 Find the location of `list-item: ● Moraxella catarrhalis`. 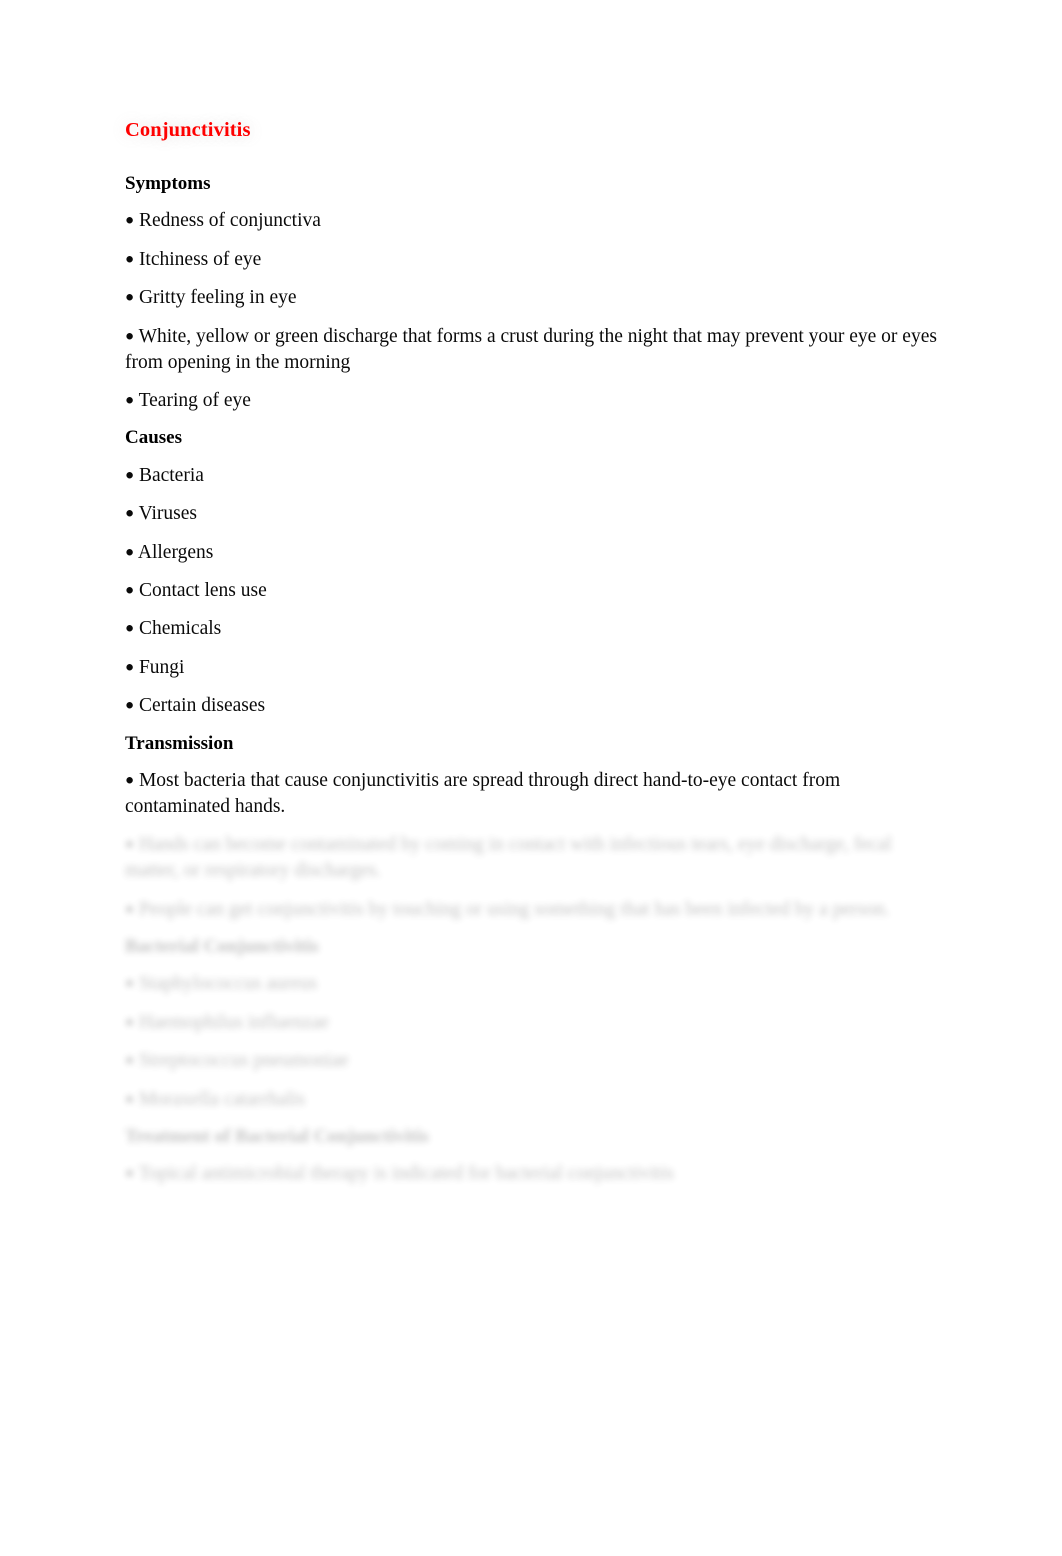

list-item: ● Moraxella catarrhalis is located at coordinates (531, 1100).